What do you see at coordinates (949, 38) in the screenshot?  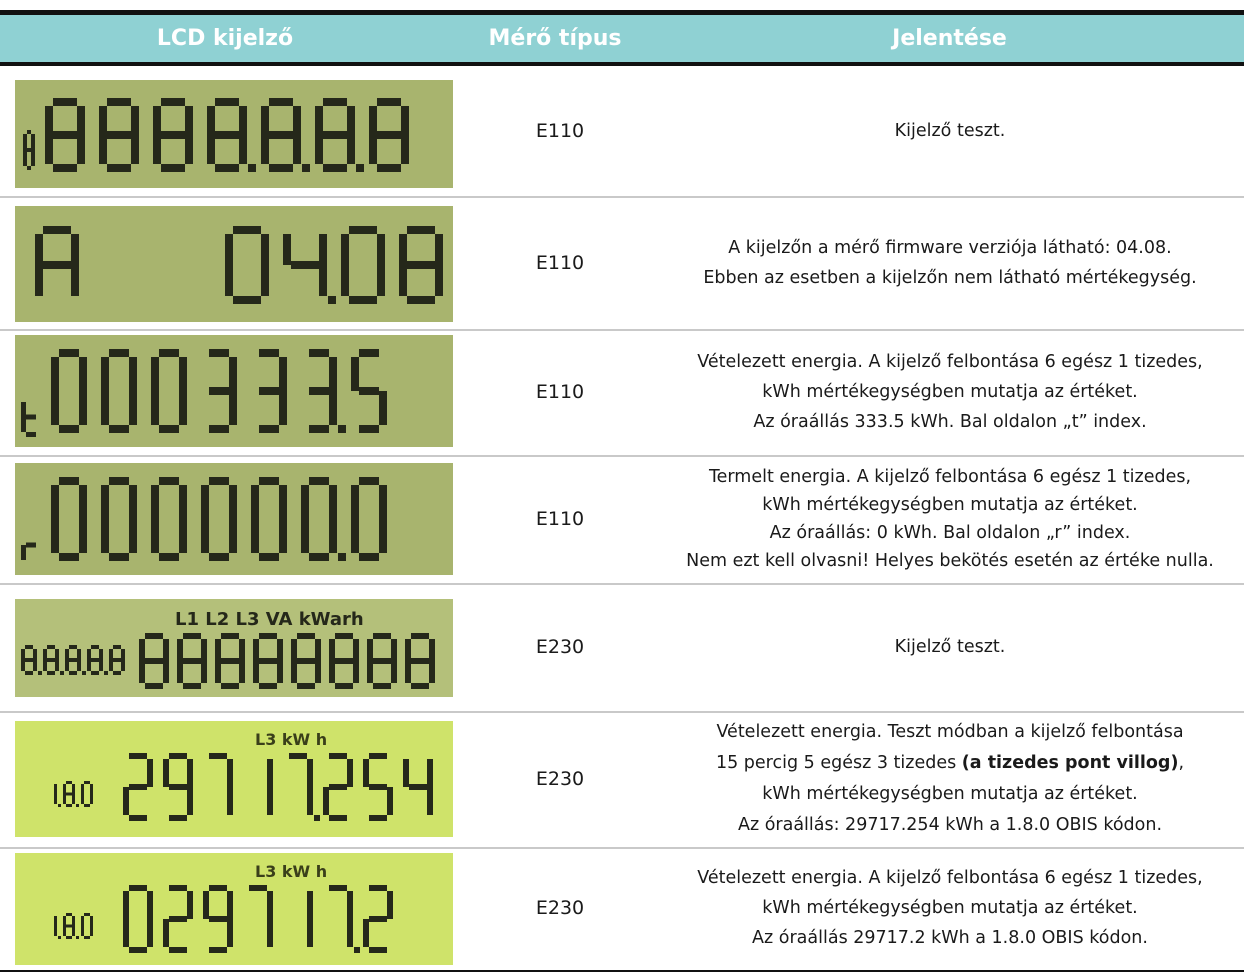 I see `header-meaning: Jelentése` at bounding box center [949, 38].